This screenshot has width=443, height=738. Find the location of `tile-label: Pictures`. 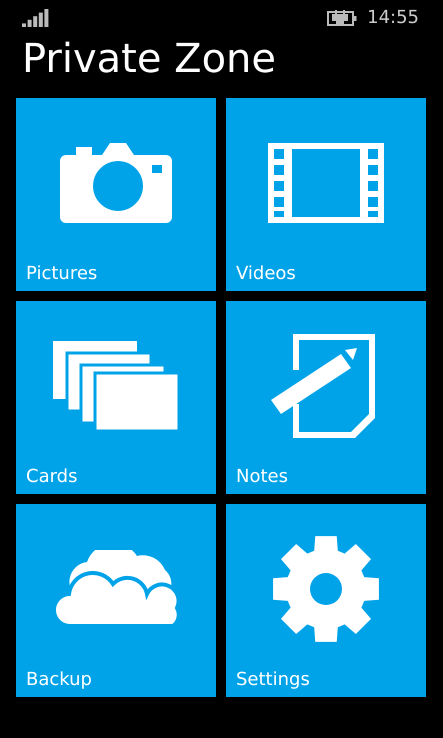

tile-label: Pictures is located at coordinates (62, 273).